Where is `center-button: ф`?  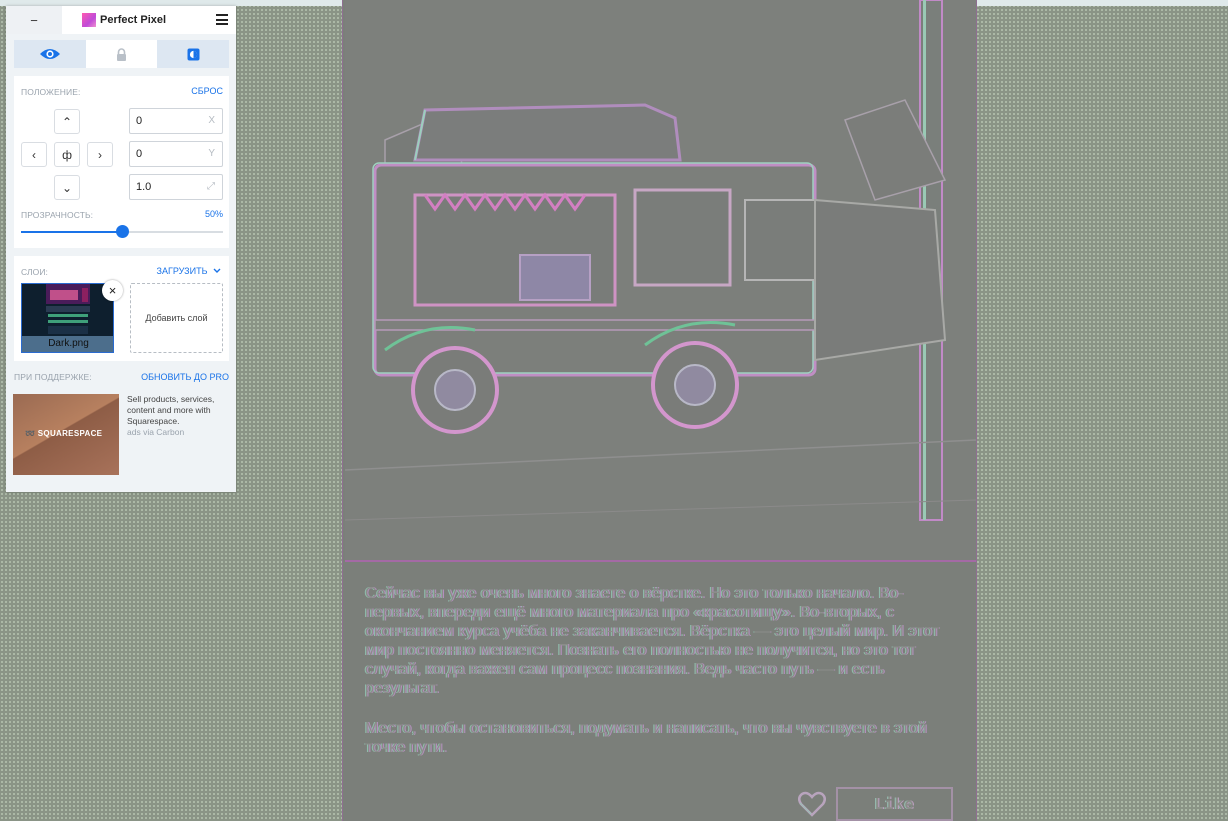 center-button: ф is located at coordinates (67, 154).